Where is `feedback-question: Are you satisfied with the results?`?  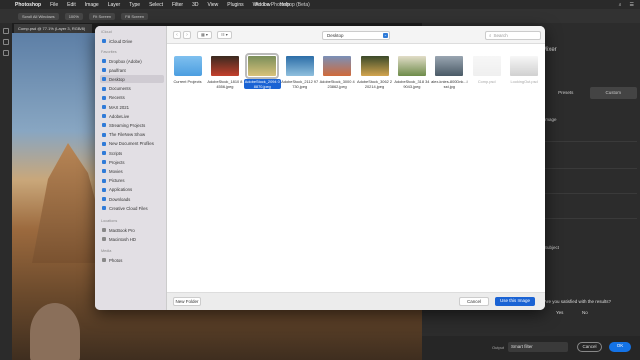 feedback-question: Are you satisfied with the results? is located at coordinates (578, 301).